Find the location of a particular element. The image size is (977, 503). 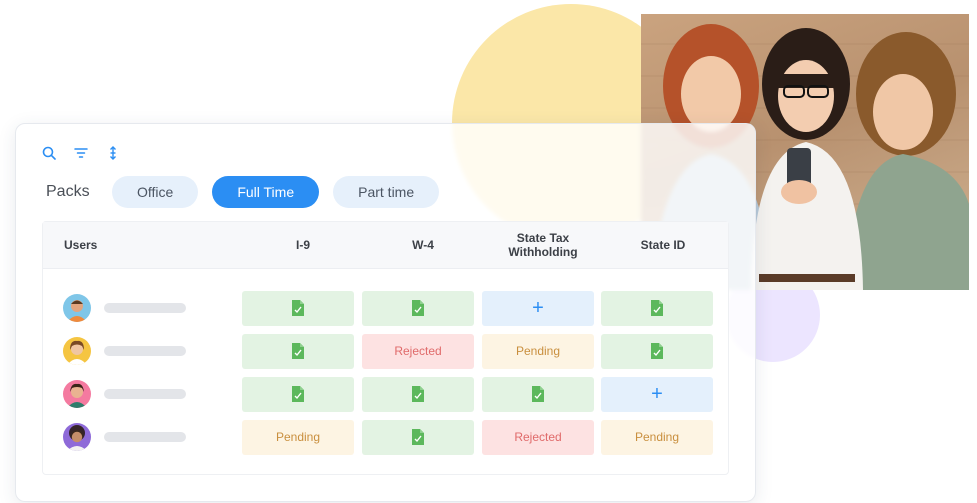

cell-state-tax: Rejected is located at coordinates (538, 437).